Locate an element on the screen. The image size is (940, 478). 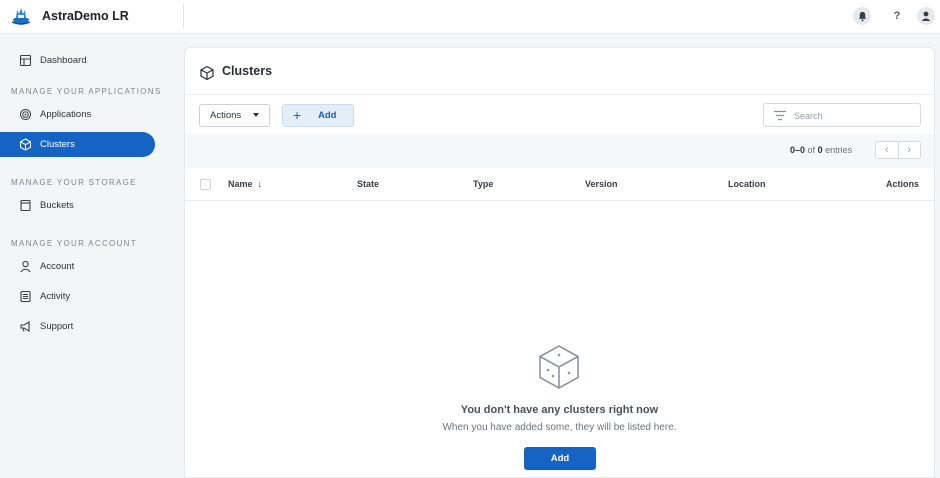
activity-icon is located at coordinates (25, 296).